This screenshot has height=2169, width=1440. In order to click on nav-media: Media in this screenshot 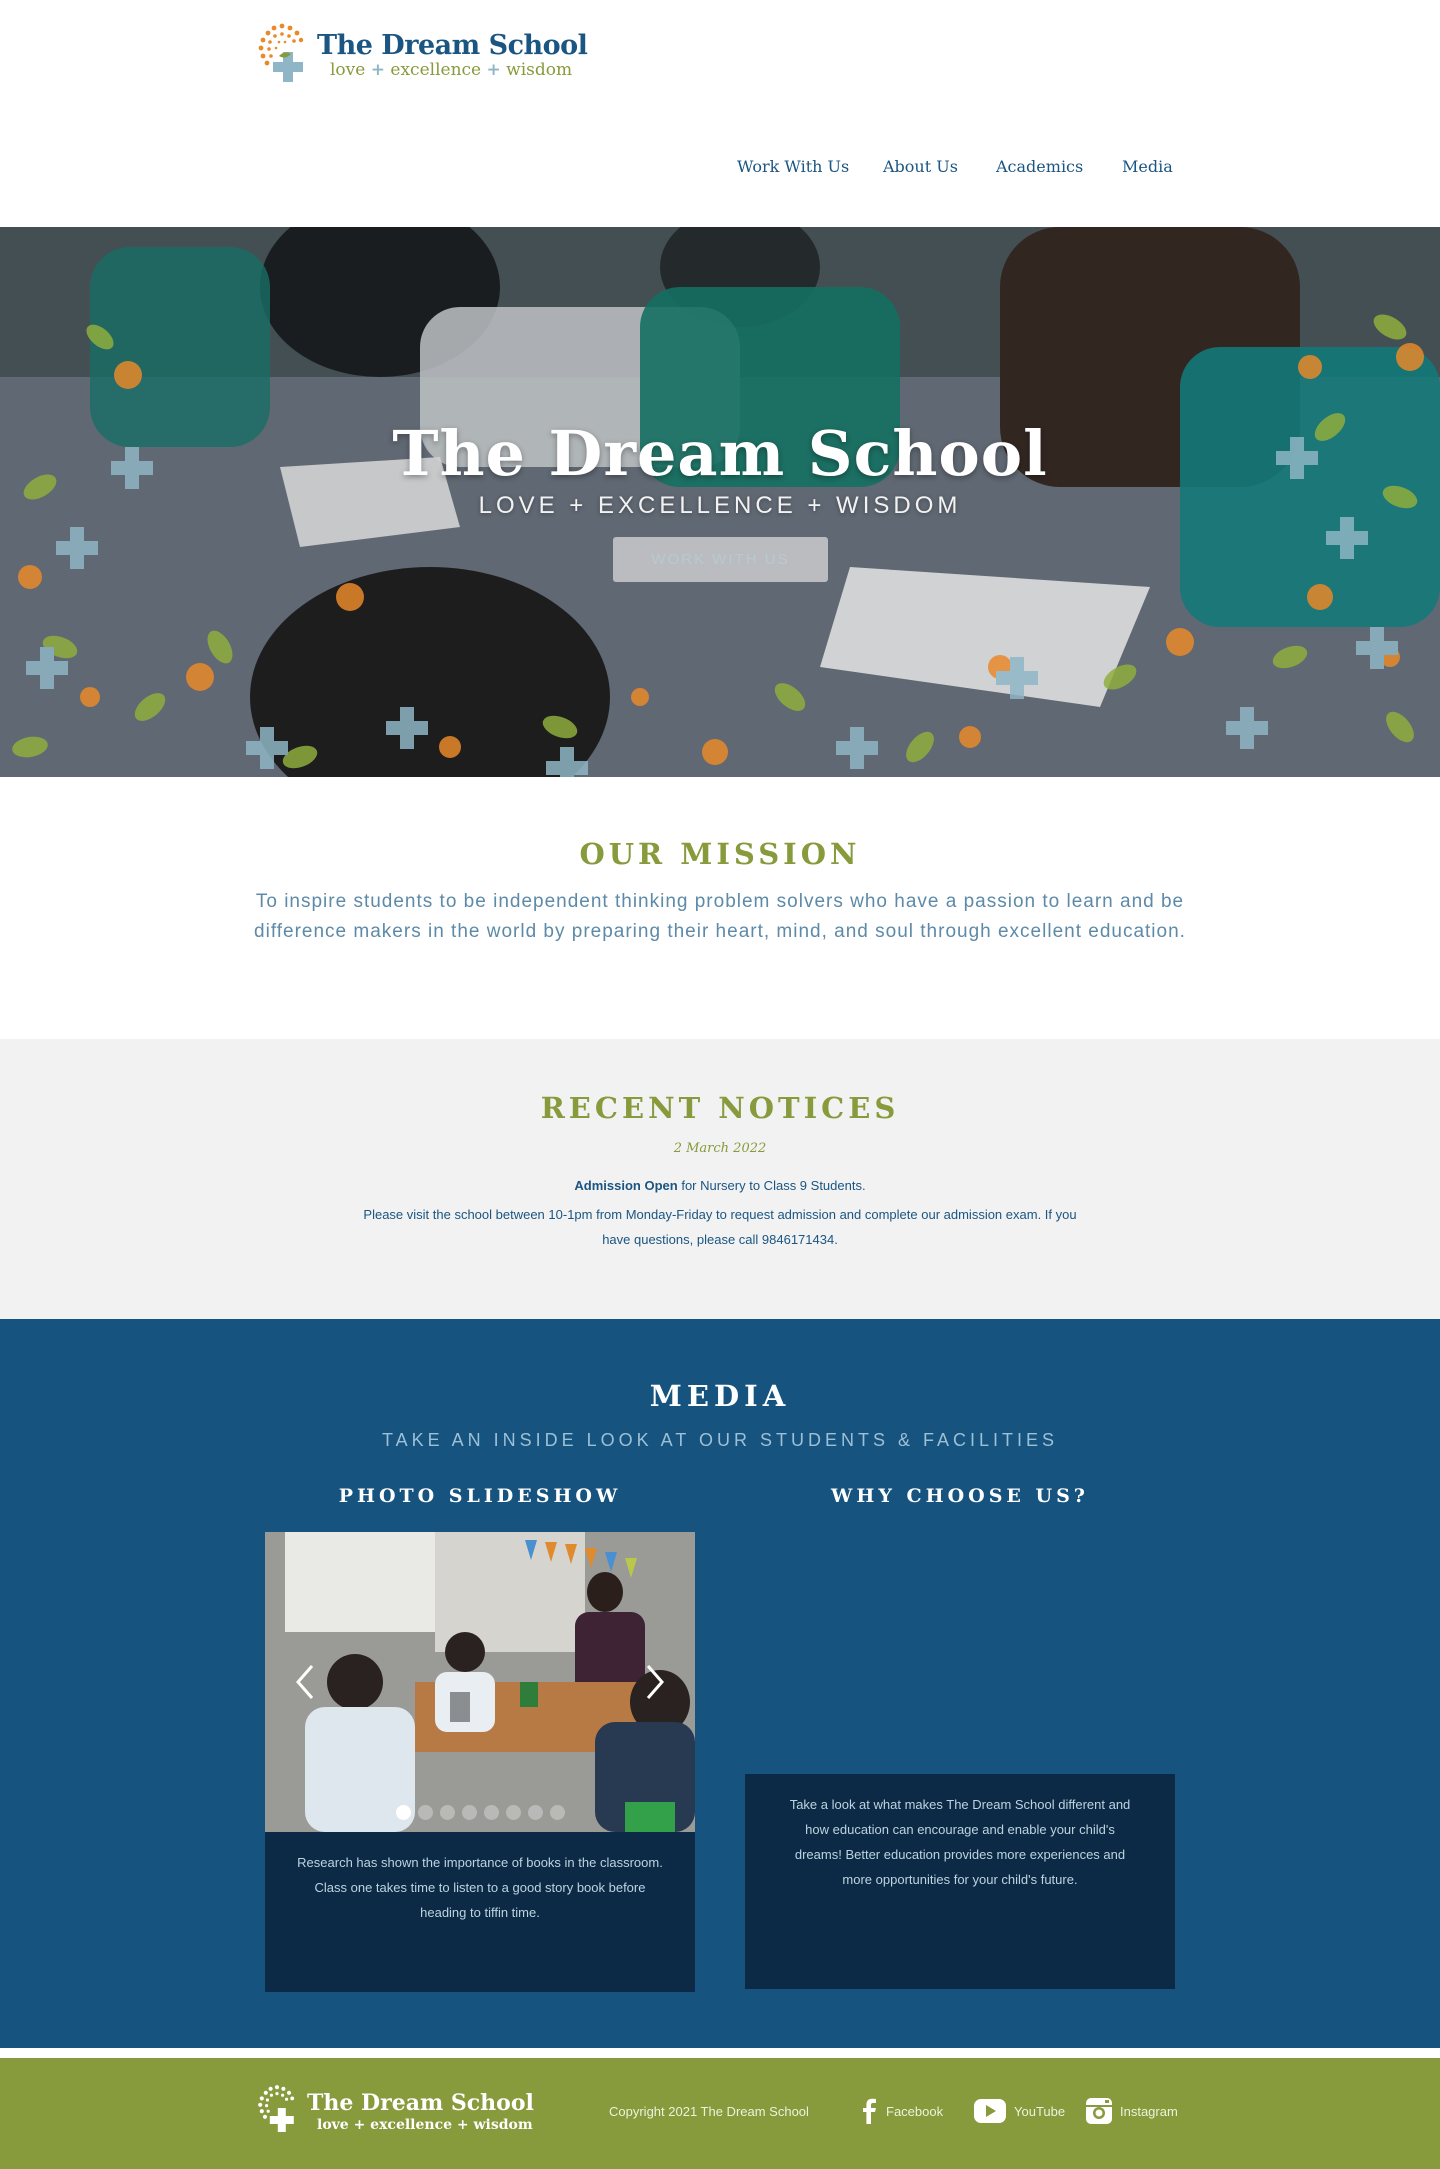, I will do `click(1147, 166)`.